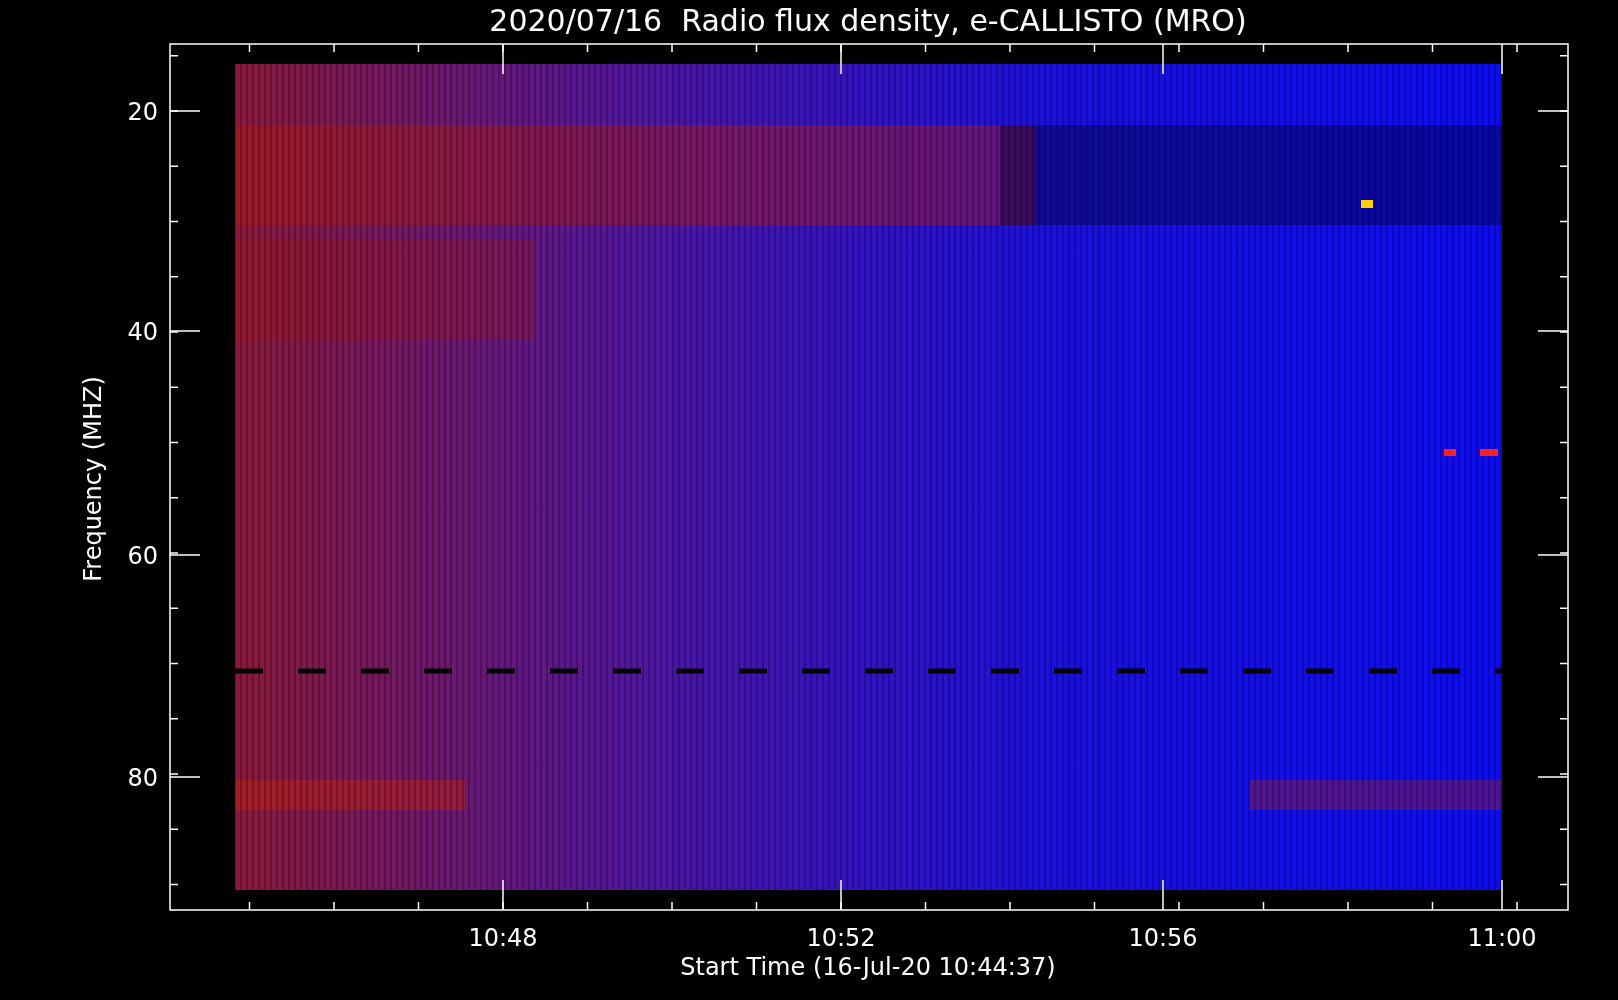  Describe the element at coordinates (142, 332) in the screenshot. I see `y-tick-label: 40` at that location.